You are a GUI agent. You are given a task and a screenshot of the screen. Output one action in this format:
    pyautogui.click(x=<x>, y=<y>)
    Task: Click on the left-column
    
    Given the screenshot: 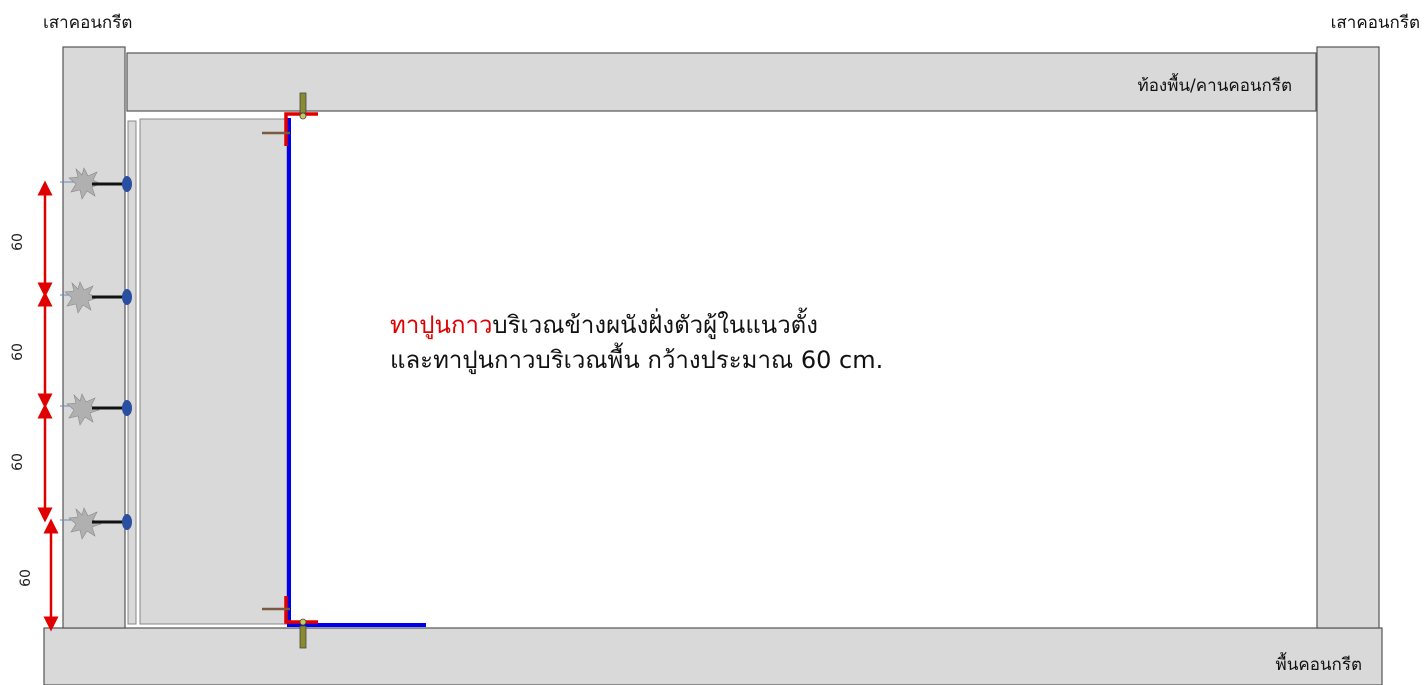 What is the action you would take?
    pyautogui.click(x=94, y=337)
    